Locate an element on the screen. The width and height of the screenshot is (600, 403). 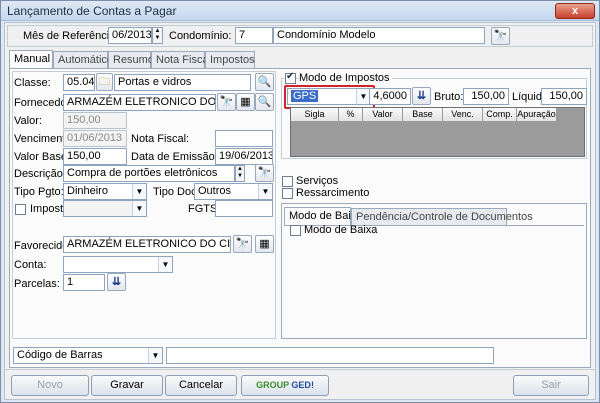
group-ged-logo: GROUP GED! is located at coordinates (285, 385).